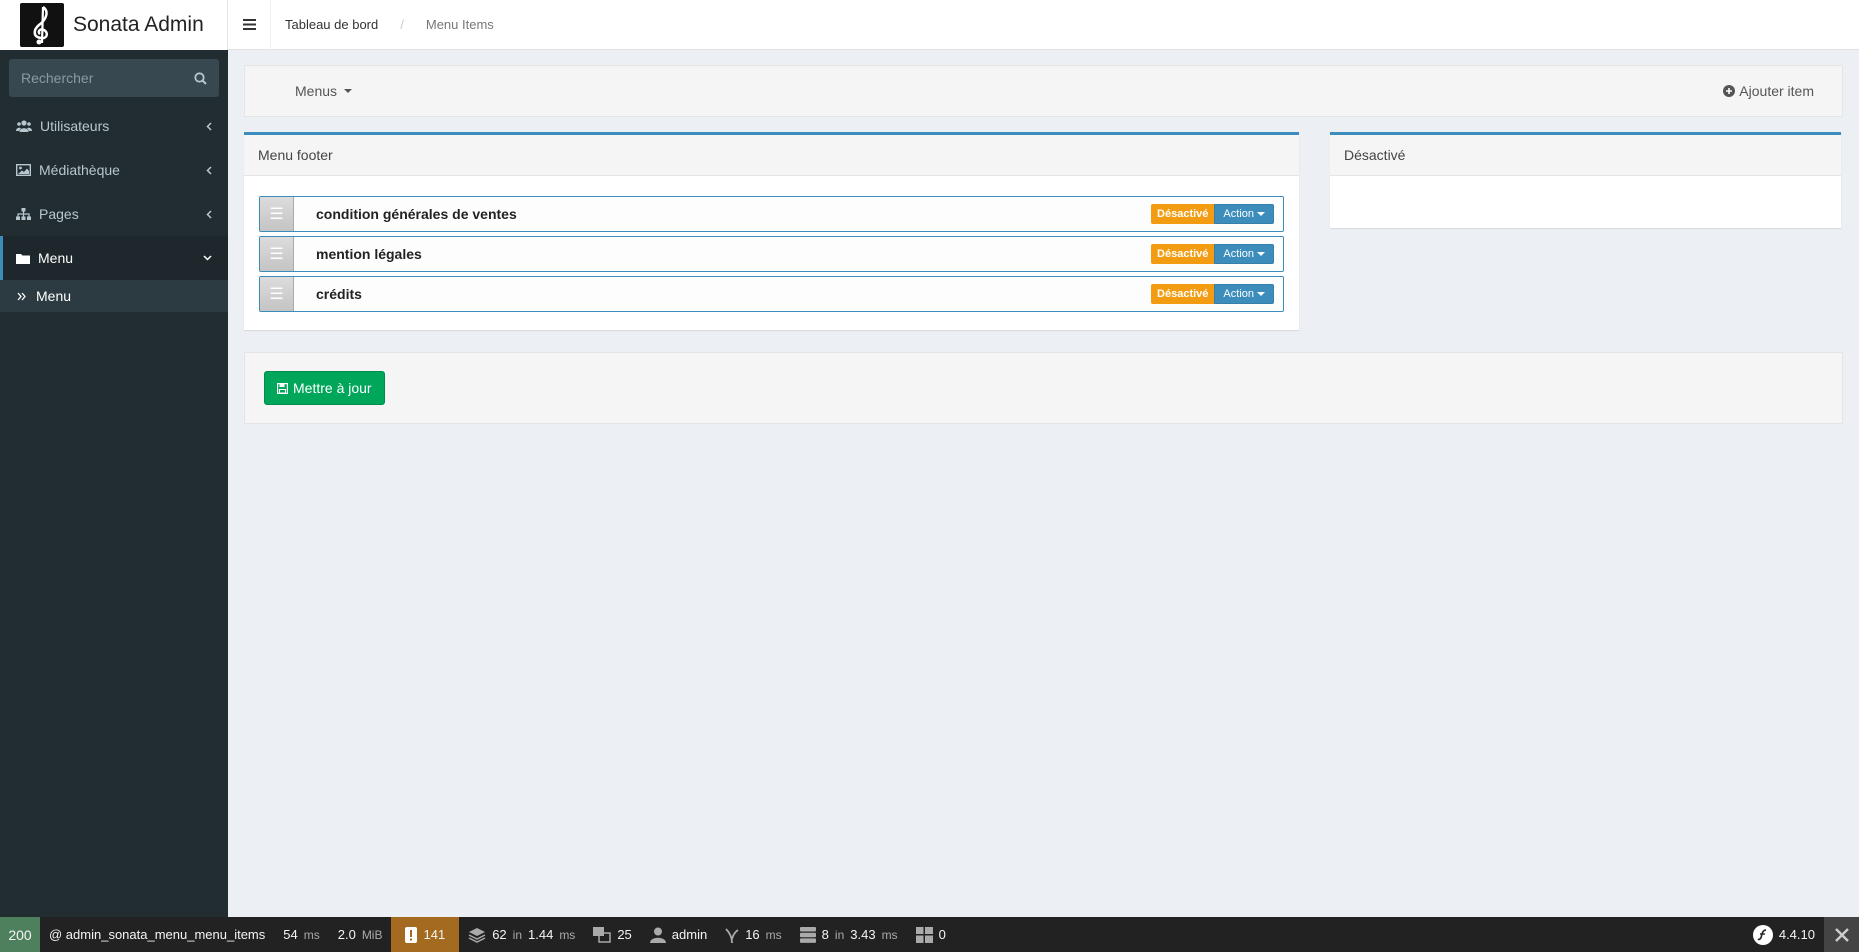 The width and height of the screenshot is (1859, 952). Describe the element at coordinates (96, 78) in the screenshot. I see `search-input` at that location.